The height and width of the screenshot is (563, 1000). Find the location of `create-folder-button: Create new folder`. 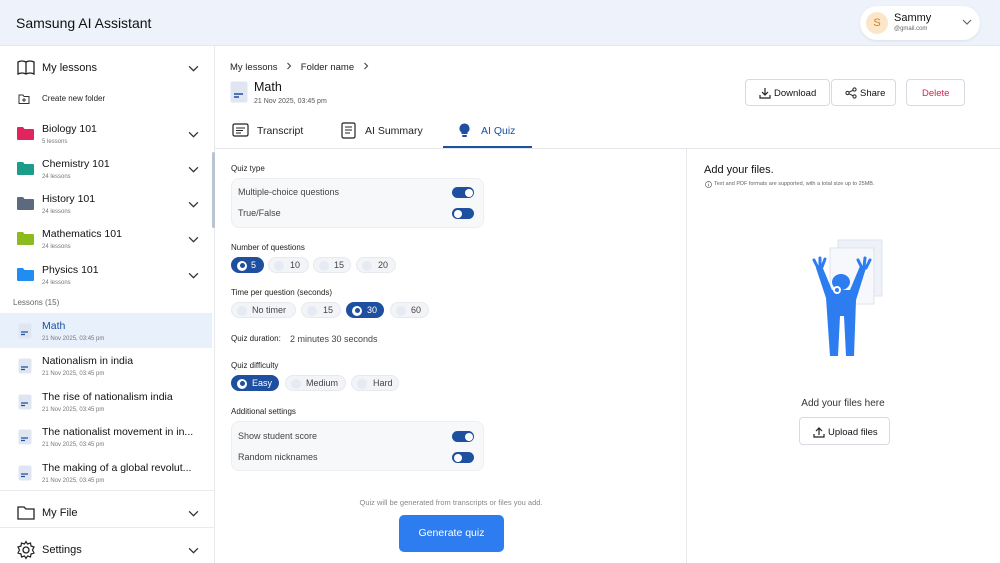

create-folder-button: Create new folder is located at coordinates (107, 99).